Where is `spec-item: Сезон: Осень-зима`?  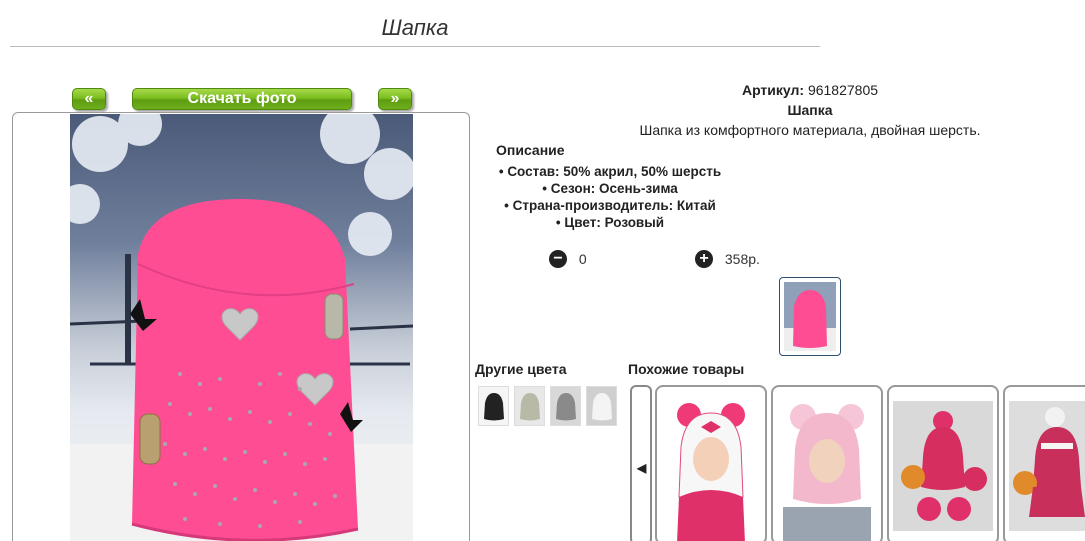
spec-item: Сезон: Осень-зима is located at coordinates (610, 188).